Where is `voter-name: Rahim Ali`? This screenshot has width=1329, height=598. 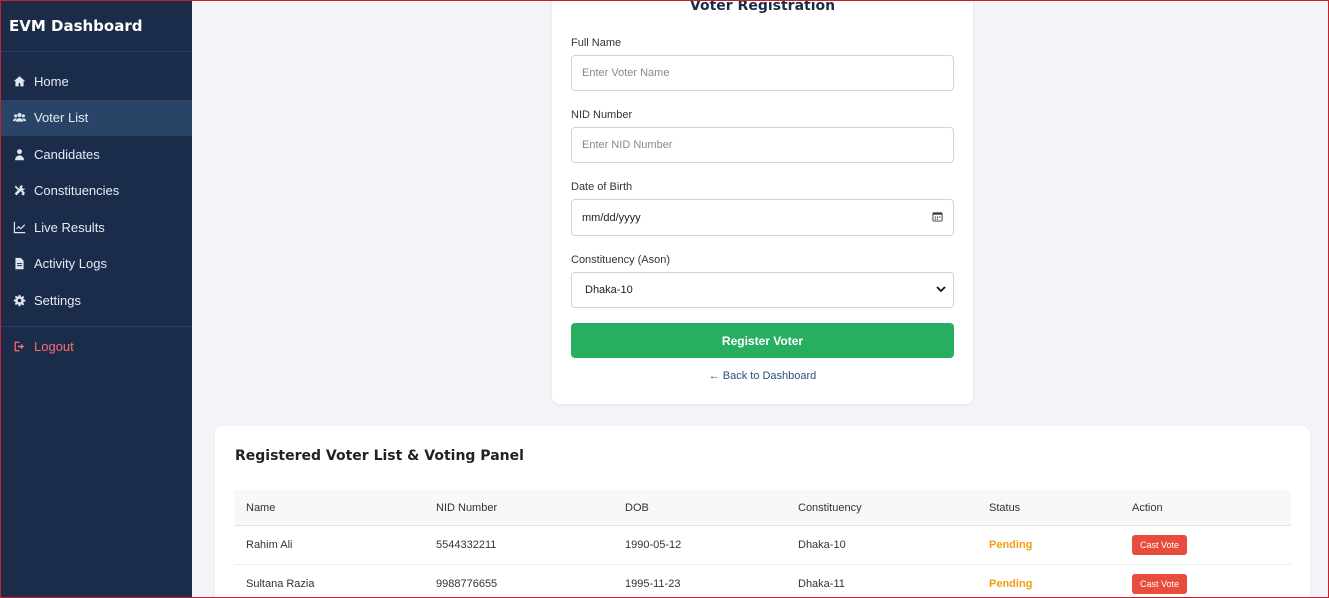 voter-name: Rahim Ali is located at coordinates (269, 545).